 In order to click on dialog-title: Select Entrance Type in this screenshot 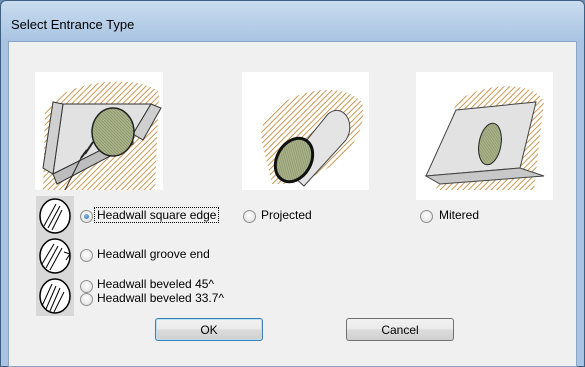, I will do `click(73, 24)`.